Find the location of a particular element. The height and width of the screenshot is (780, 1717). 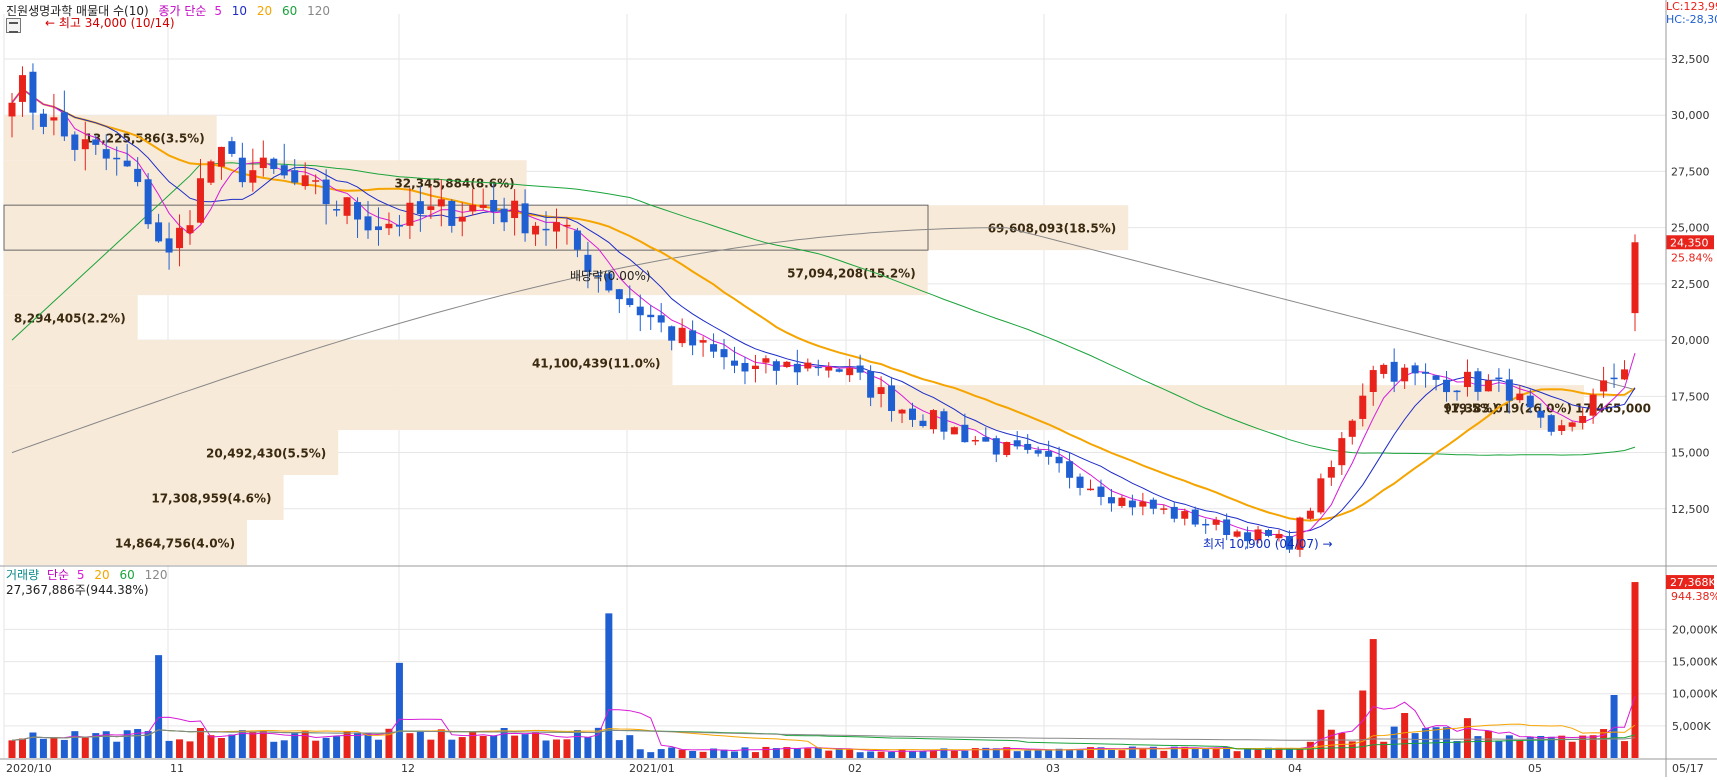

x-tick-label: 05 is located at coordinates (1535, 768).